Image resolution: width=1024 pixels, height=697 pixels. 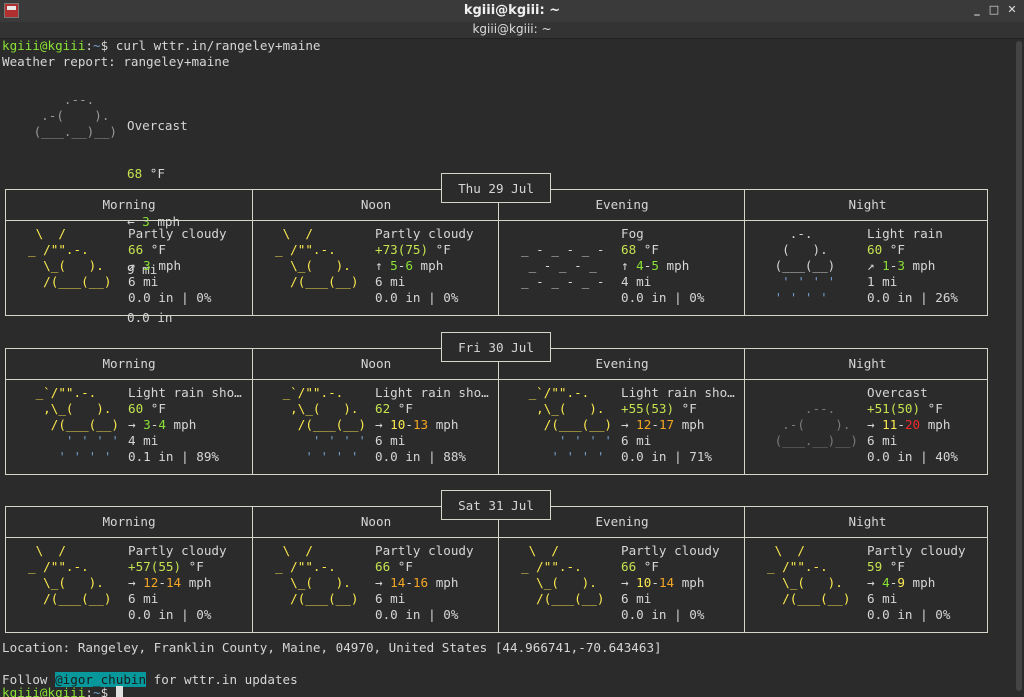 What do you see at coordinates (659, 408) in the screenshot?
I see `temperature: +55(53) °F` at bounding box center [659, 408].